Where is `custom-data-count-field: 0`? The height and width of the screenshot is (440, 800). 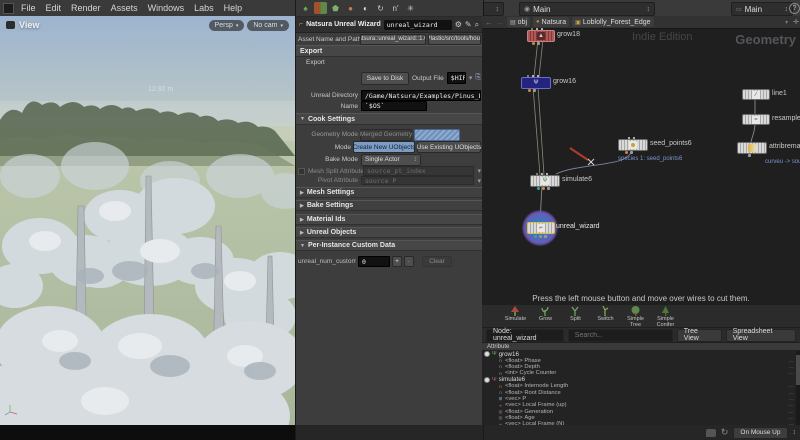
custom-data-count-field: 0 is located at coordinates (374, 261).